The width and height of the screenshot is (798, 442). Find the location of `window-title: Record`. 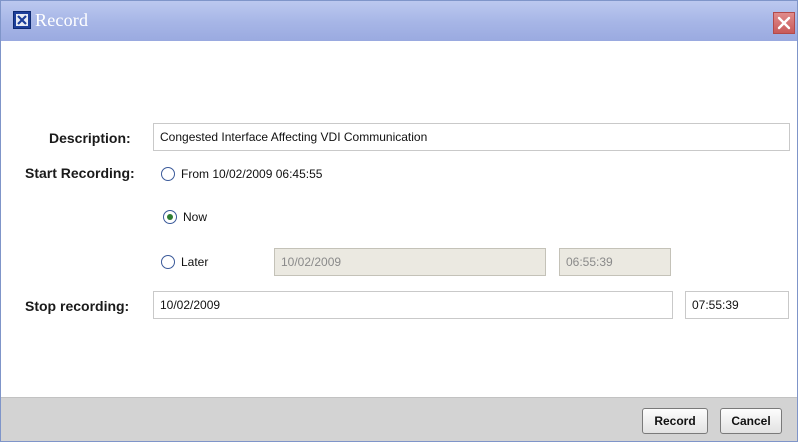

window-title: Record is located at coordinates (62, 20).